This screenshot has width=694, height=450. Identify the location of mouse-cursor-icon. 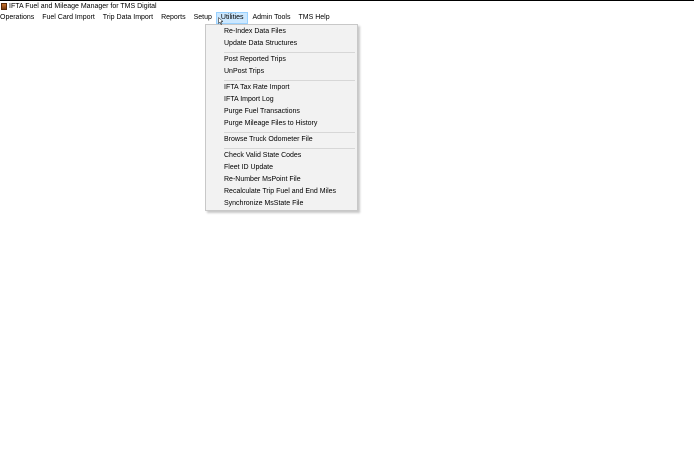
(220, 21).